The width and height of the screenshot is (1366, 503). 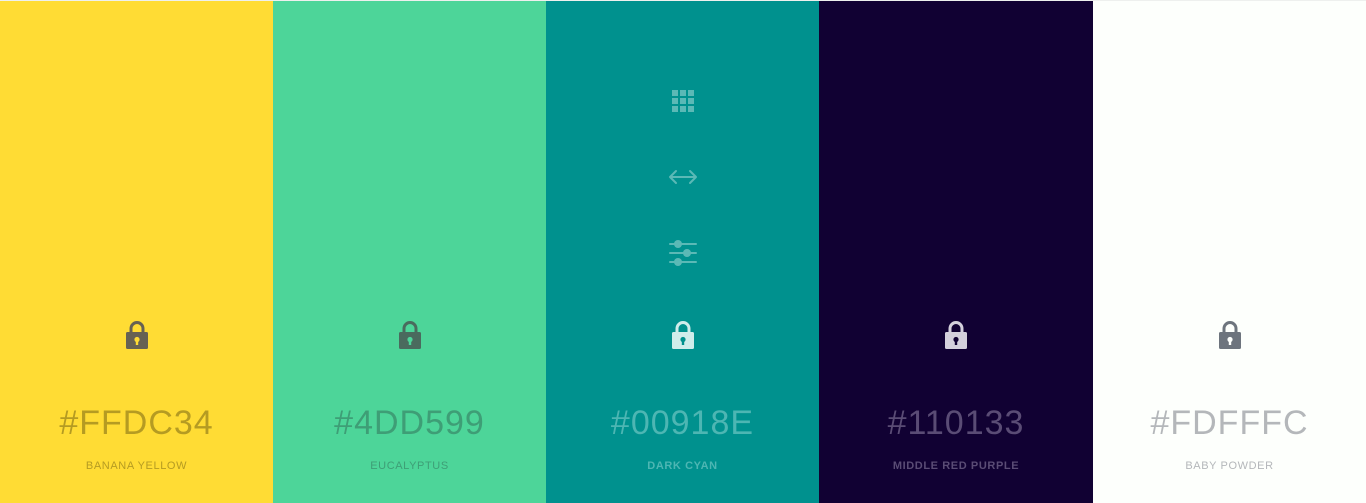 I want to click on swatch-tools, so click(x=682, y=177).